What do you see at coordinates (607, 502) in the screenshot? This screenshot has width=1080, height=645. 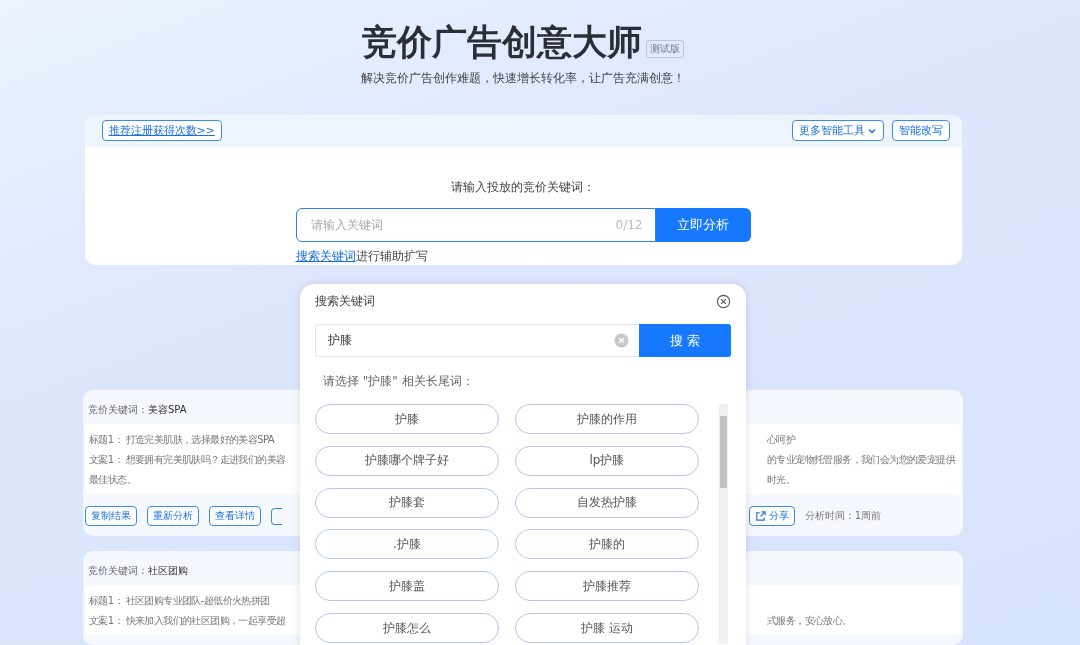 I see `keyword-chip: 自发热护膝` at bounding box center [607, 502].